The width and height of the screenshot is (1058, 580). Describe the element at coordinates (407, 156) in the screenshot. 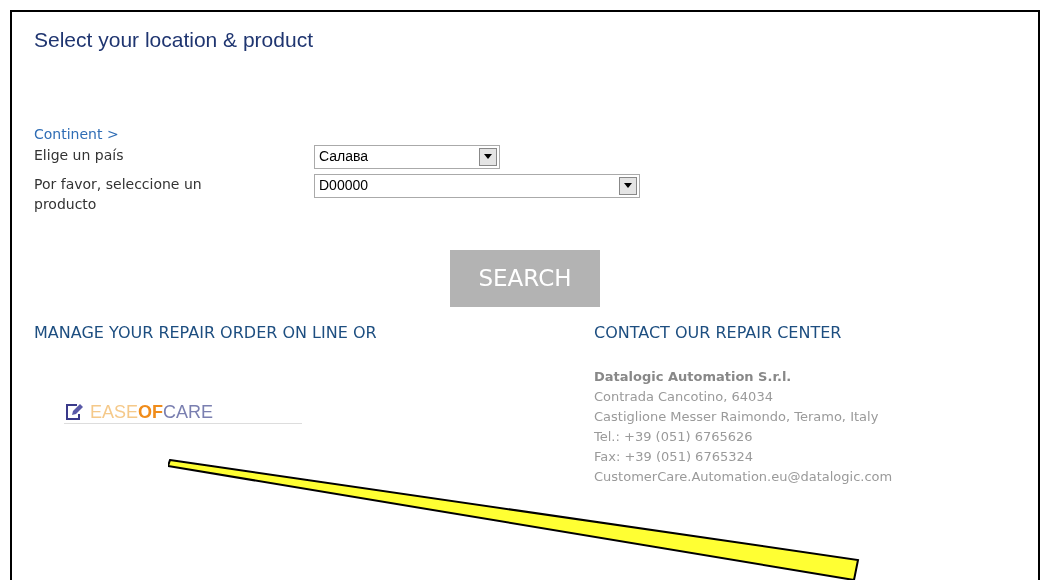

I see `select-field: Салава` at that location.